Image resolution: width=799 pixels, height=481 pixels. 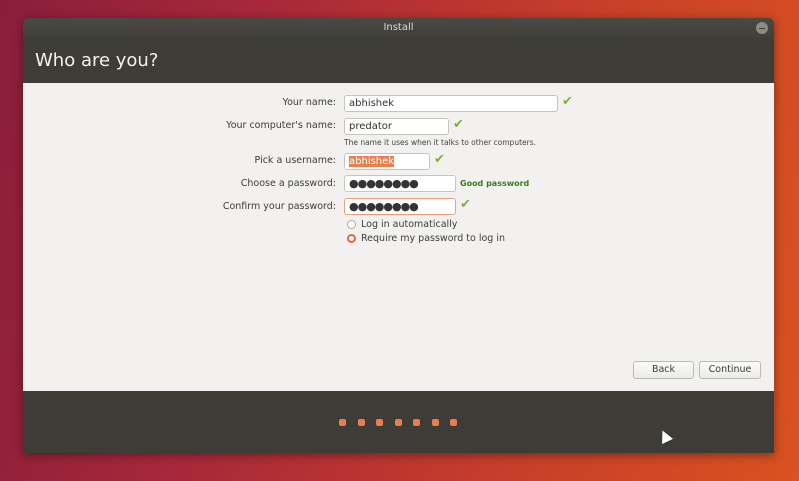 I want to click on computer-name-input: predator, so click(x=396, y=126).